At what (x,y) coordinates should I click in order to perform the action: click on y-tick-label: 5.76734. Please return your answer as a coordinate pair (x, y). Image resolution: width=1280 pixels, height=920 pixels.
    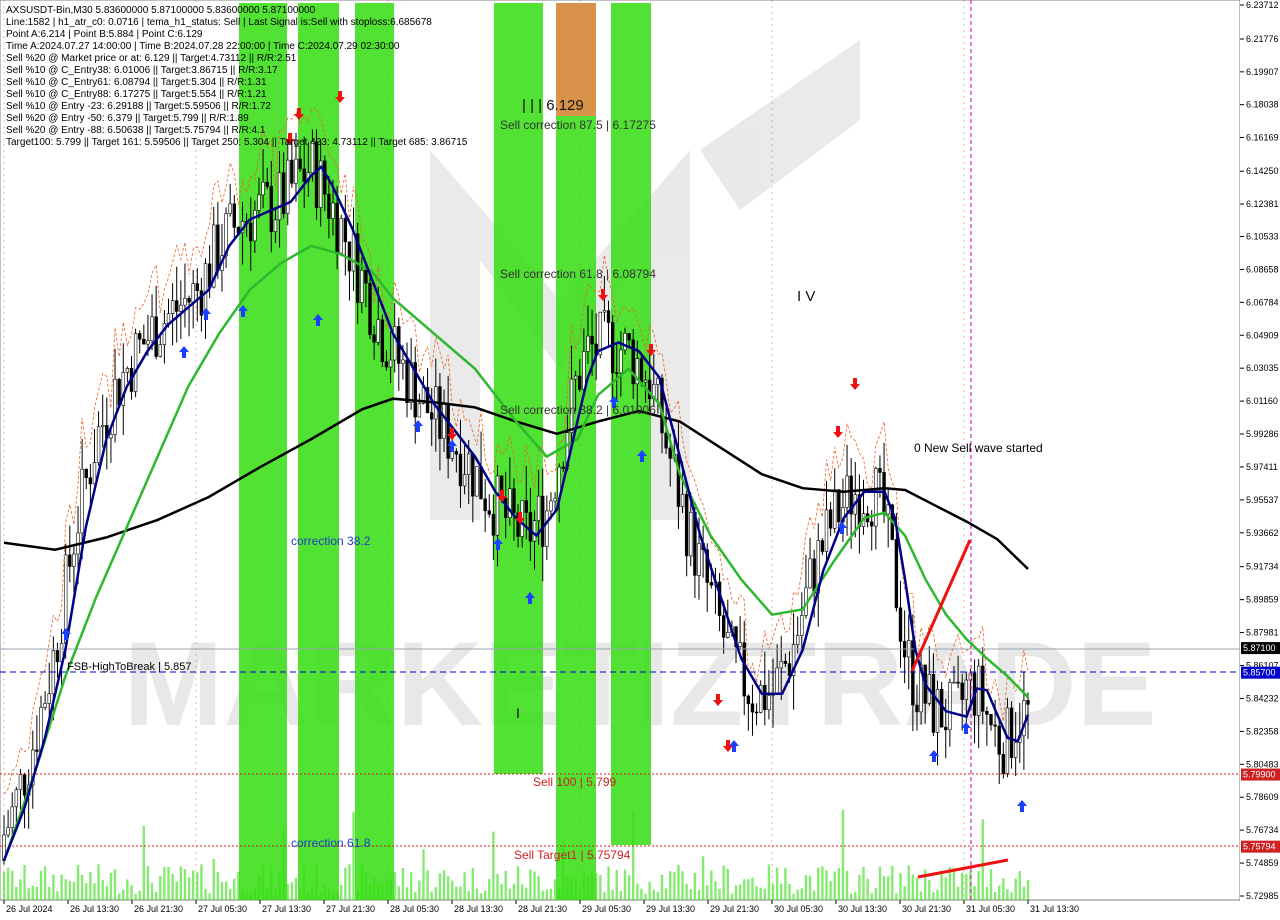
    Looking at the image, I should click on (1262, 830).